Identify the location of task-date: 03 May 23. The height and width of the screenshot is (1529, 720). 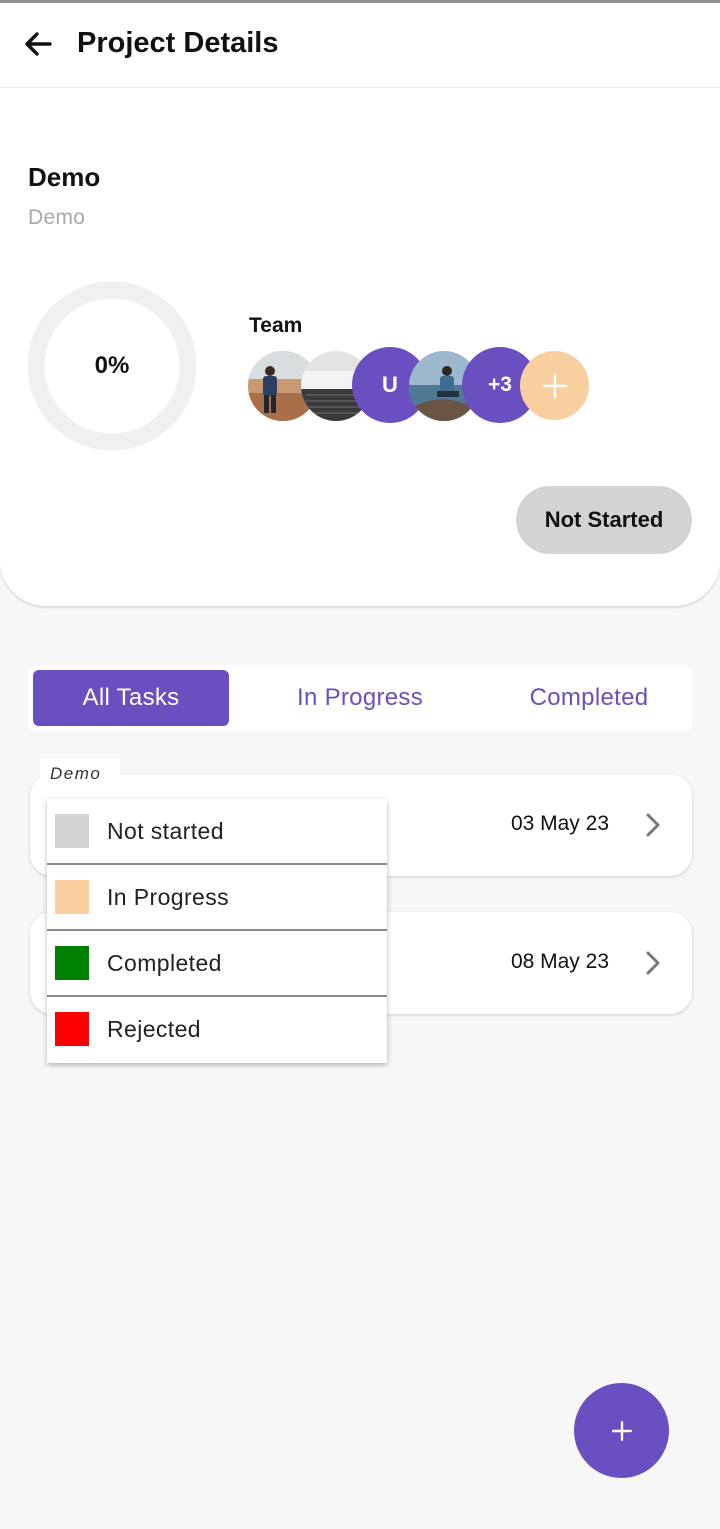
(559, 823).